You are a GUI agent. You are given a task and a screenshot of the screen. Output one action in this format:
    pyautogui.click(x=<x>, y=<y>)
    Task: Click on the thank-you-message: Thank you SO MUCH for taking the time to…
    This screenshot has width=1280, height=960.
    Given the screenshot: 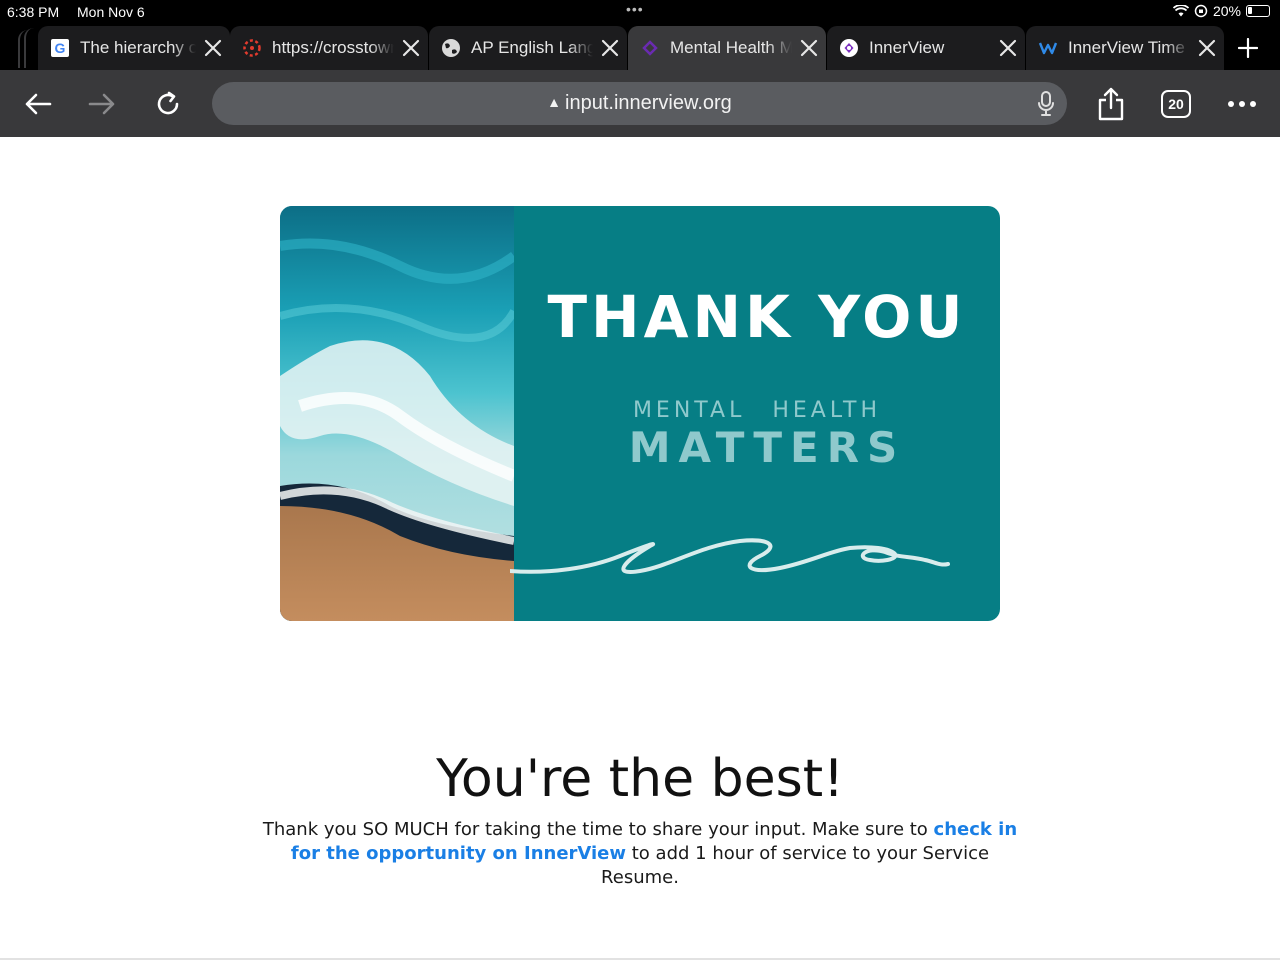 What is the action you would take?
    pyautogui.click(x=640, y=854)
    